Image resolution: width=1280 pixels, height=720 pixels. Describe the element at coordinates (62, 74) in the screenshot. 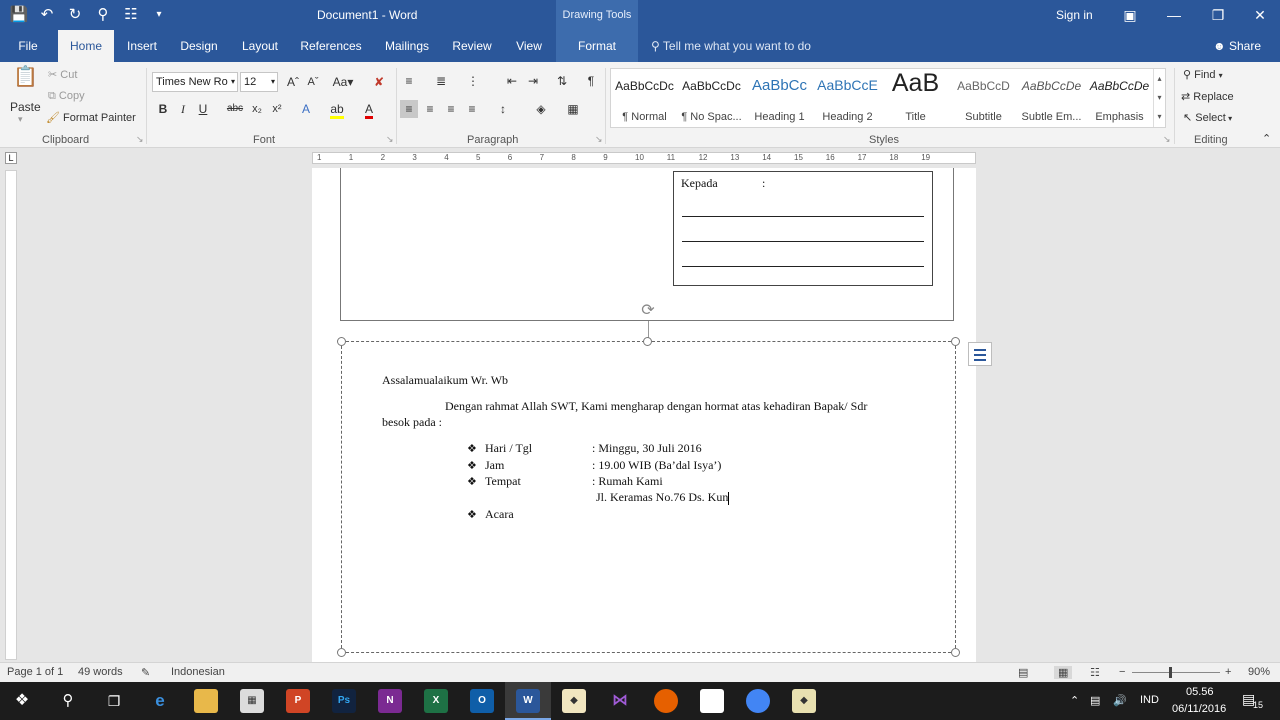

I see `cut-button: ✂ Cut` at that location.